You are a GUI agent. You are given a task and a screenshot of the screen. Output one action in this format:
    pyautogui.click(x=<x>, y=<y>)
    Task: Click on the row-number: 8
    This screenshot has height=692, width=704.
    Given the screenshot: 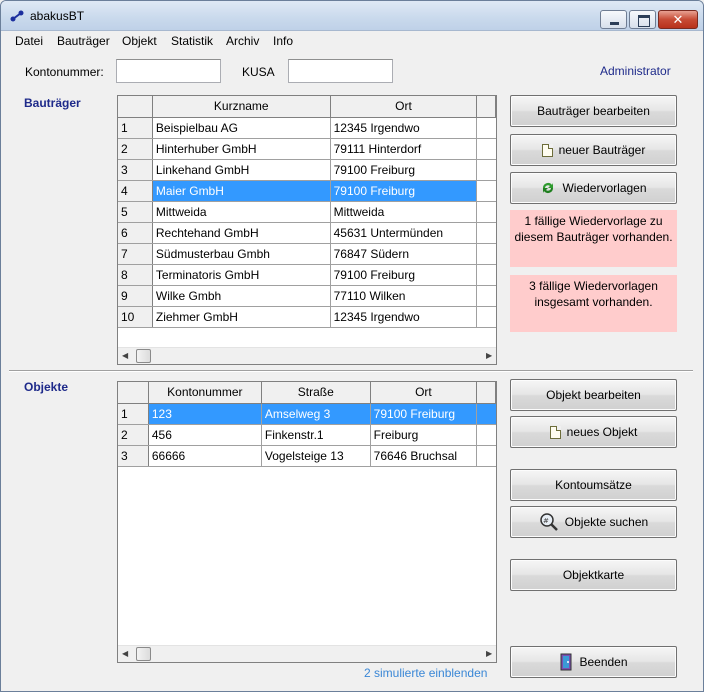 What is the action you would take?
    pyautogui.click(x=135, y=275)
    